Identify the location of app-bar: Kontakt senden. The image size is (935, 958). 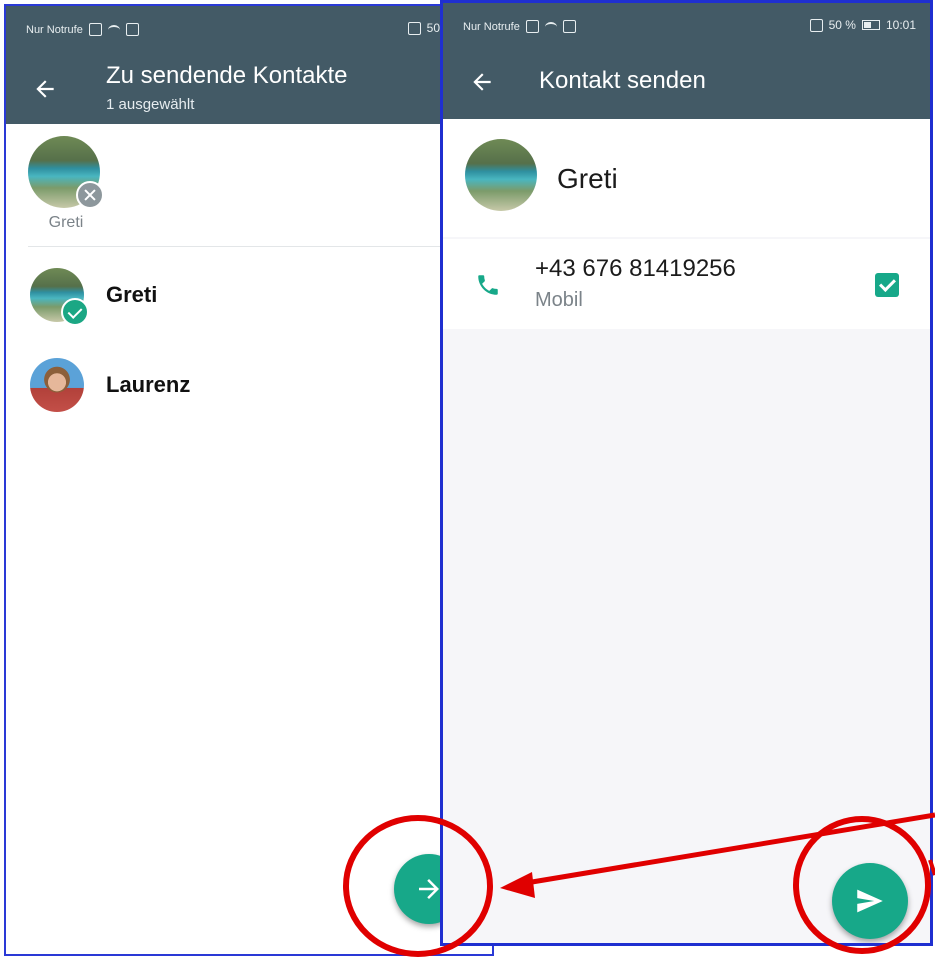
(686, 82).